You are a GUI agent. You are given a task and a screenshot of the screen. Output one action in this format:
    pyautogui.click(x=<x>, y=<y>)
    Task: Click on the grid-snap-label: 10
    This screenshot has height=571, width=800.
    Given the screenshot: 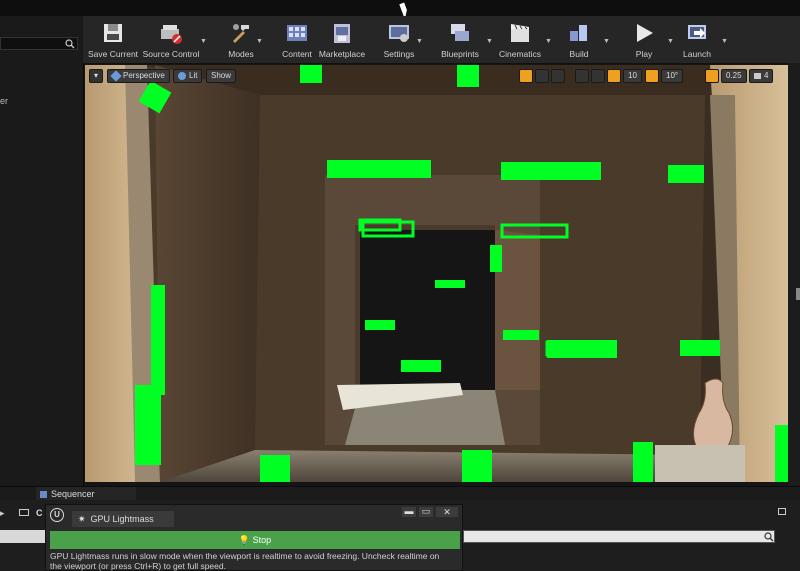 What is the action you would take?
    pyautogui.click(x=632, y=75)
    